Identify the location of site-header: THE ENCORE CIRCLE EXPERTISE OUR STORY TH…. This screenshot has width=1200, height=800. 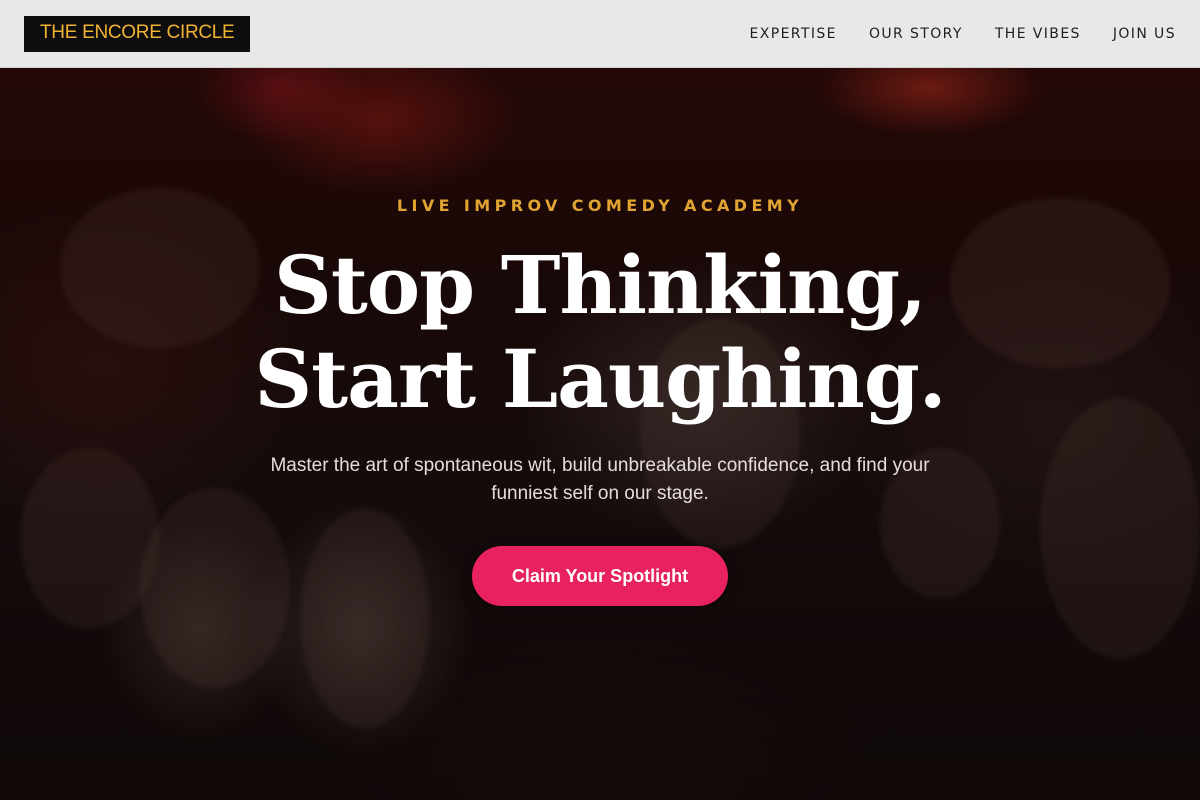
(600, 34).